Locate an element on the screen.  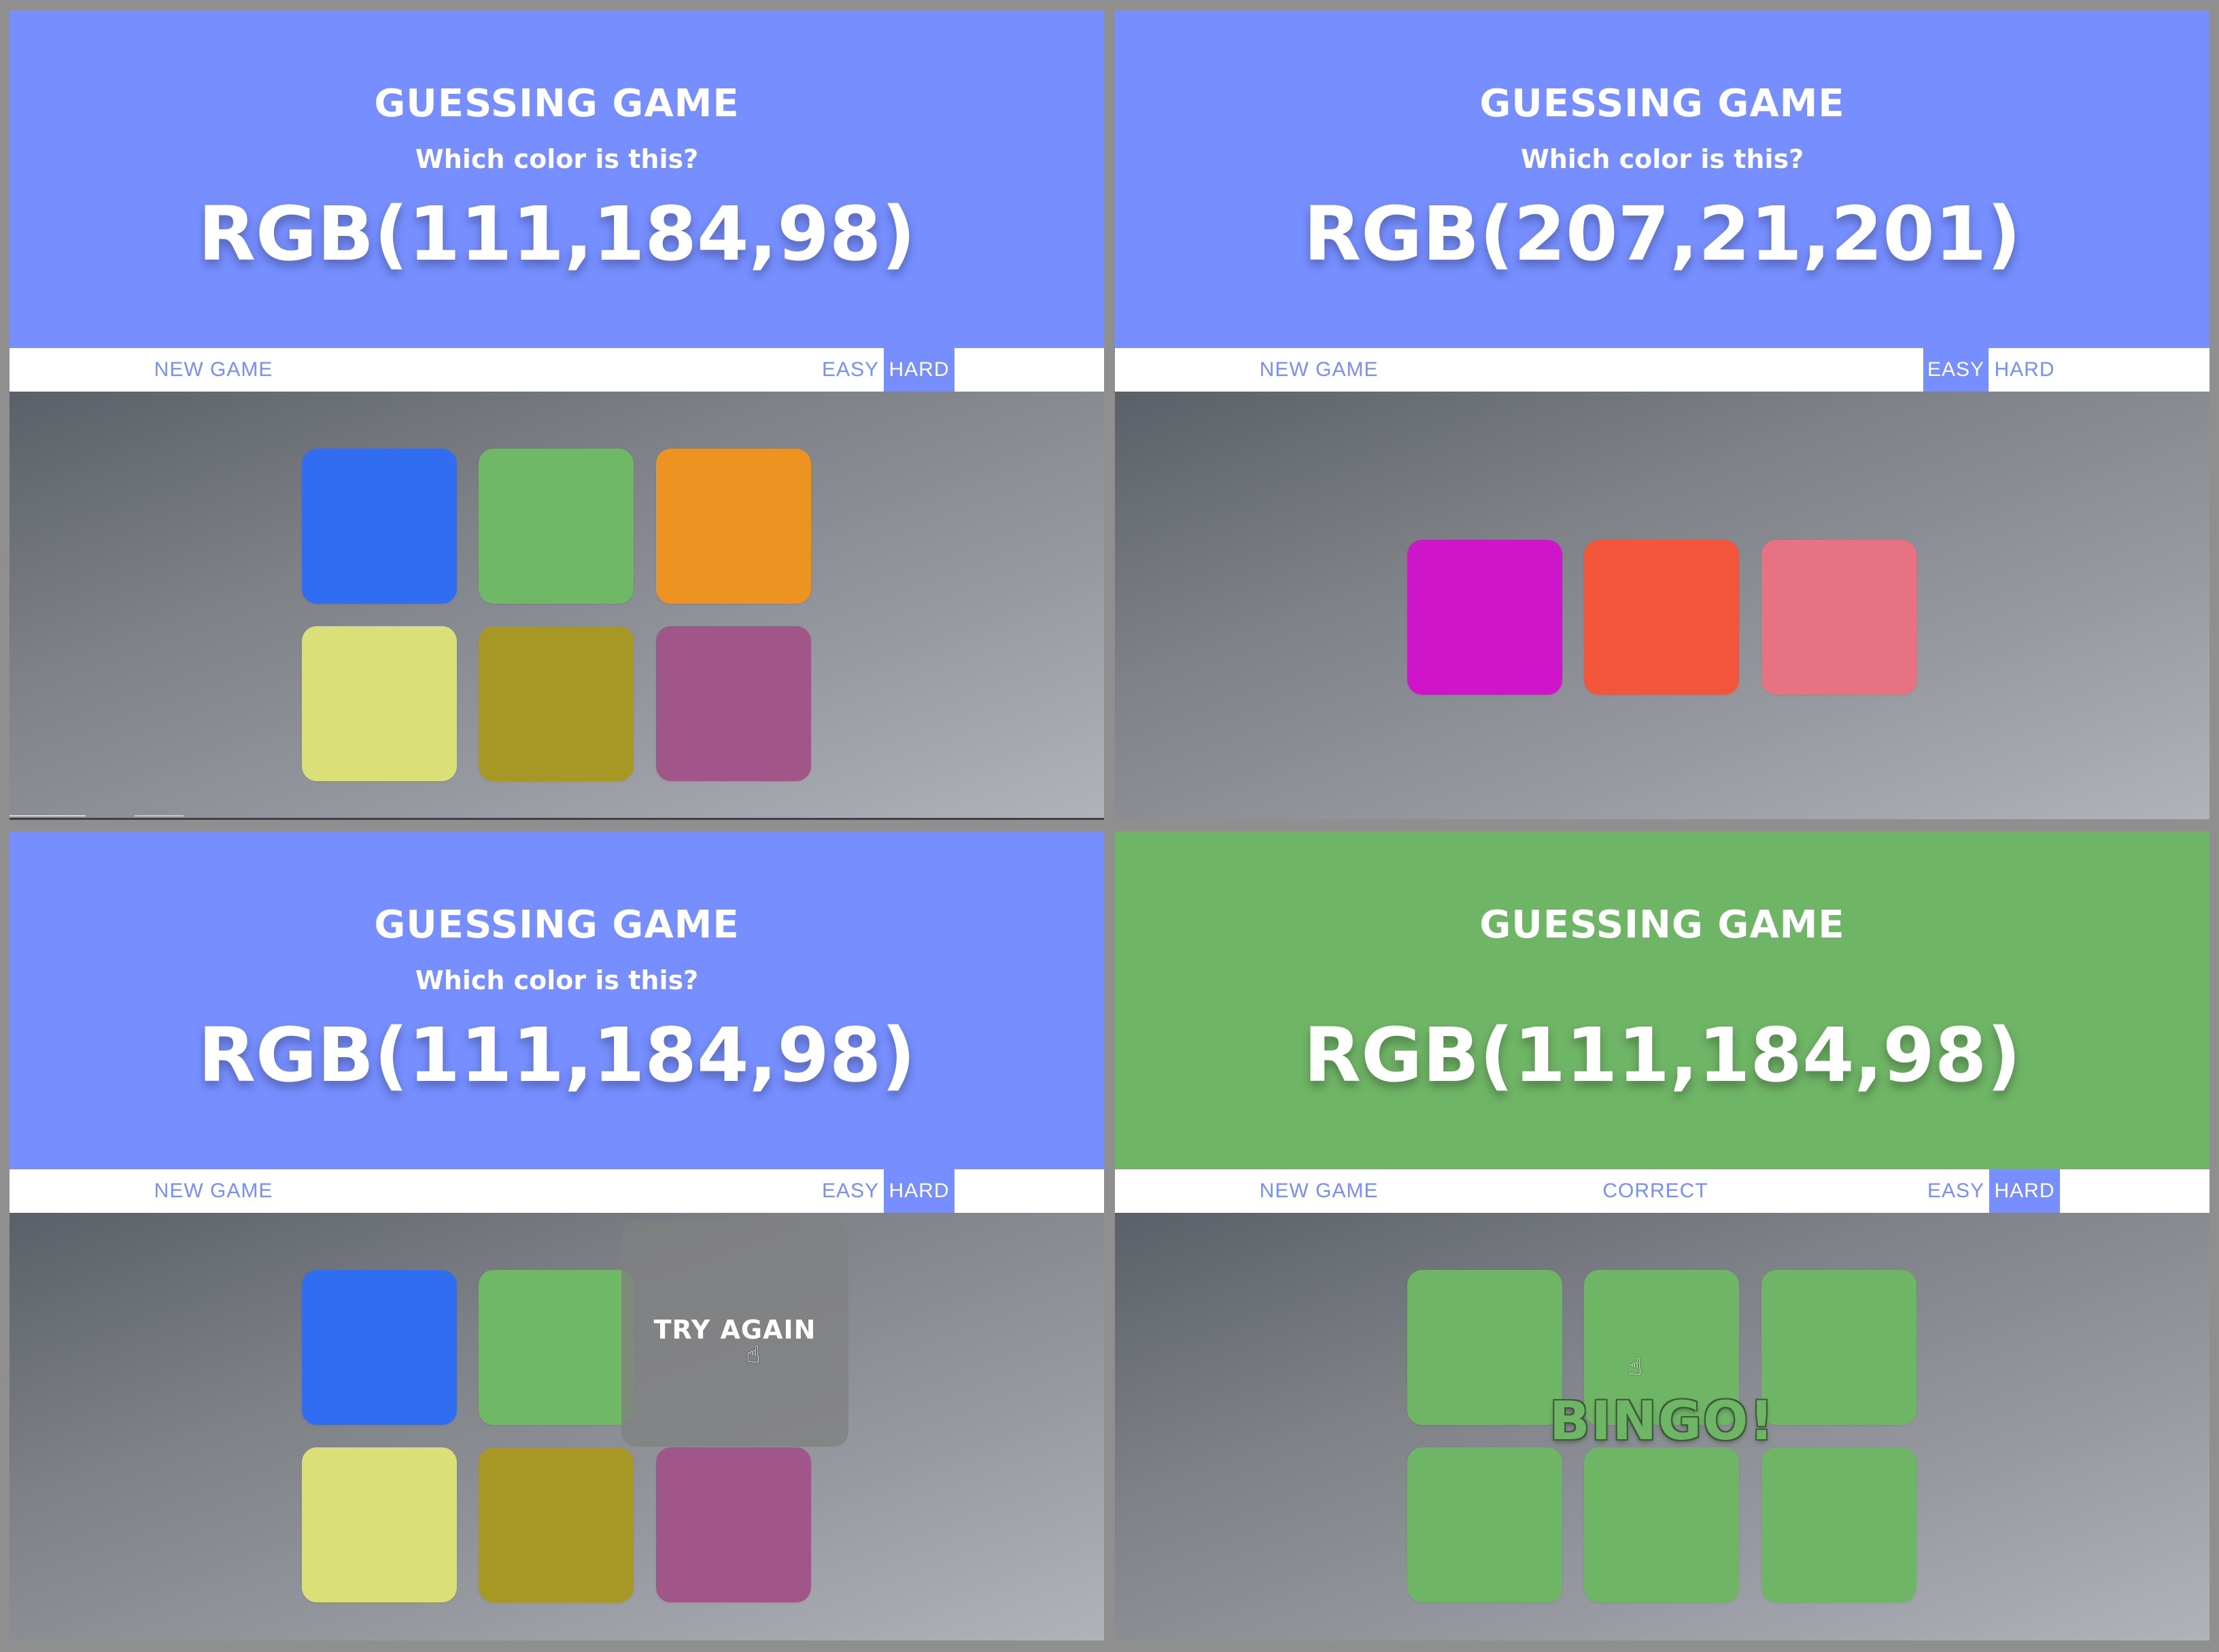
game-navbar: NEW GAME CORRECT EASY HARD is located at coordinates (1662, 1191).